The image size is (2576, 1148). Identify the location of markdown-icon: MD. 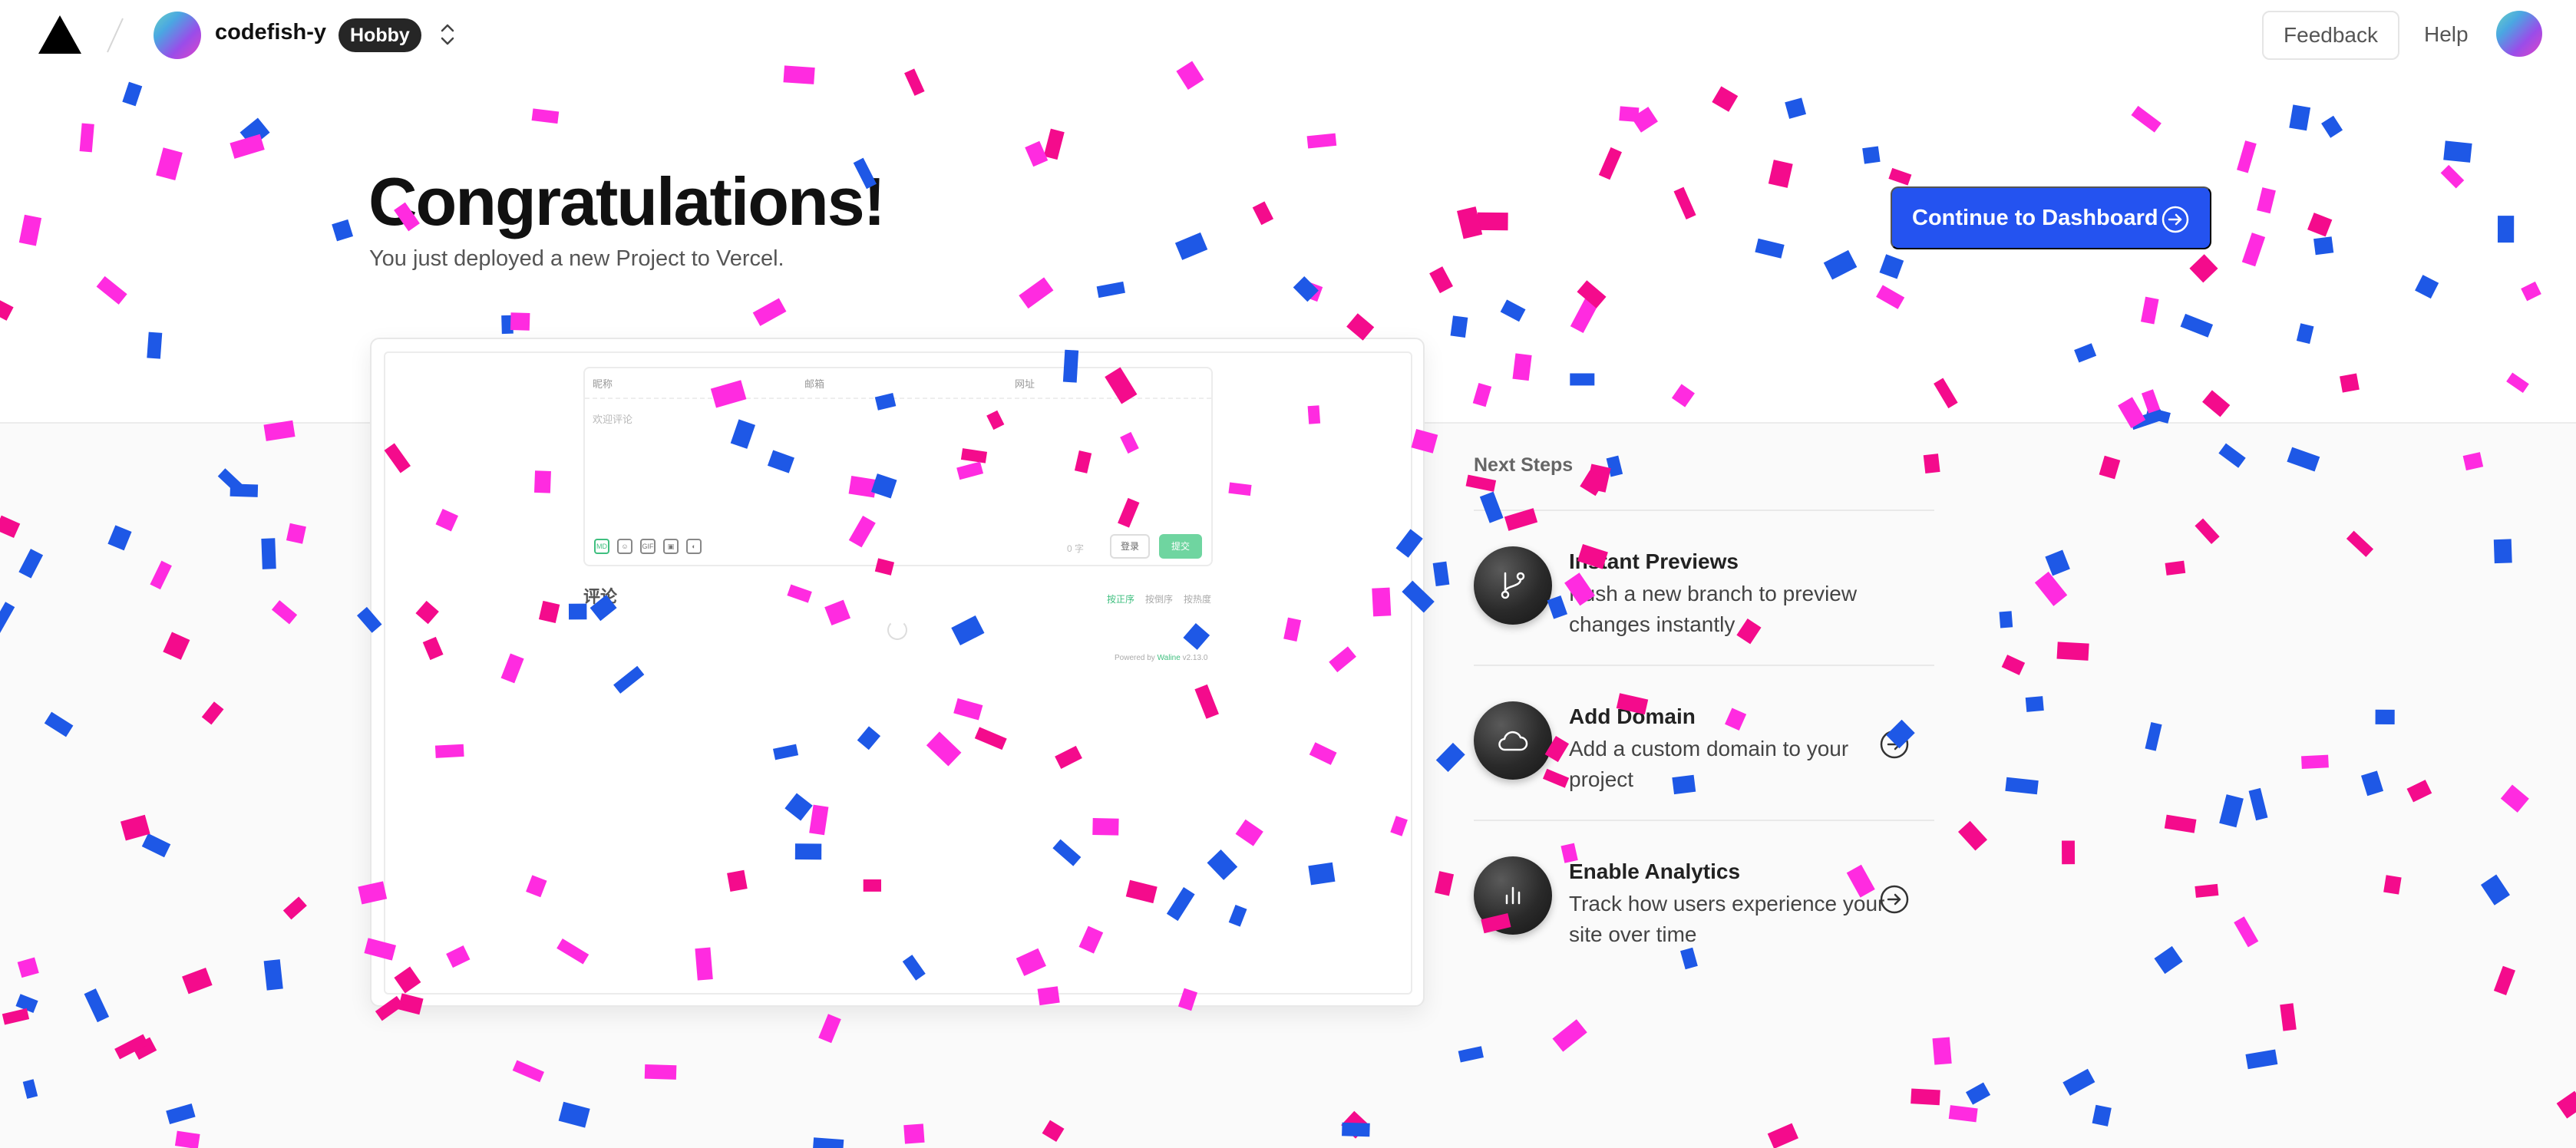
(601, 546).